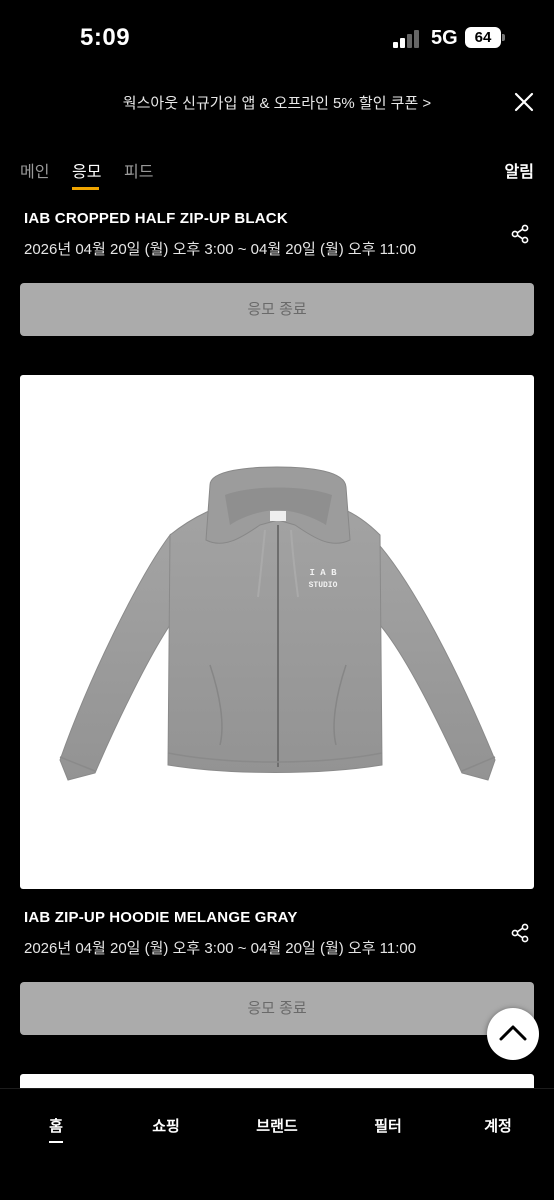 This screenshot has width=554, height=1200. What do you see at coordinates (483, 37) in the screenshot?
I see `battery-icon: 64` at bounding box center [483, 37].